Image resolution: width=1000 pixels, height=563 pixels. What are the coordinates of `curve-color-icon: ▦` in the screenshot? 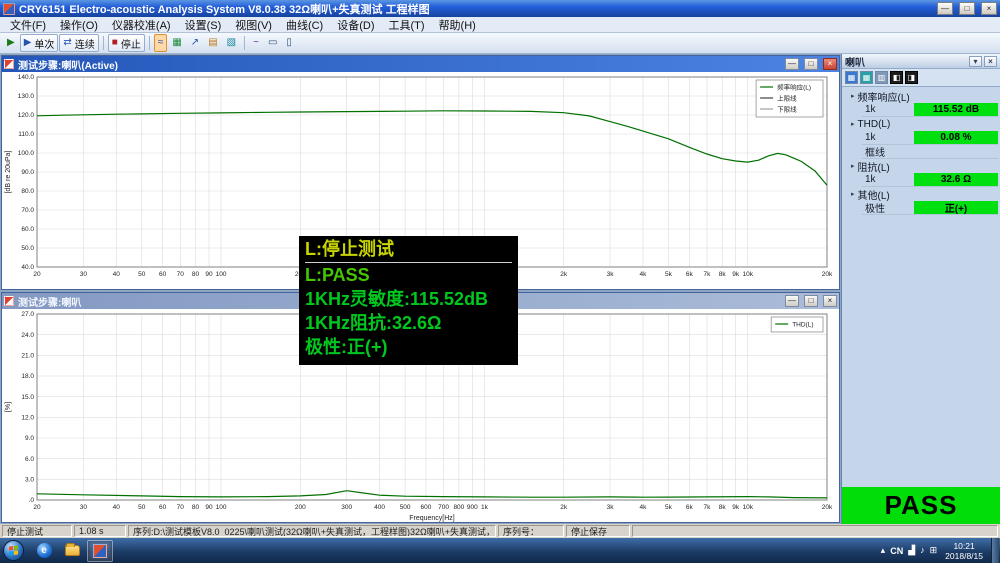 It's located at (851, 77).